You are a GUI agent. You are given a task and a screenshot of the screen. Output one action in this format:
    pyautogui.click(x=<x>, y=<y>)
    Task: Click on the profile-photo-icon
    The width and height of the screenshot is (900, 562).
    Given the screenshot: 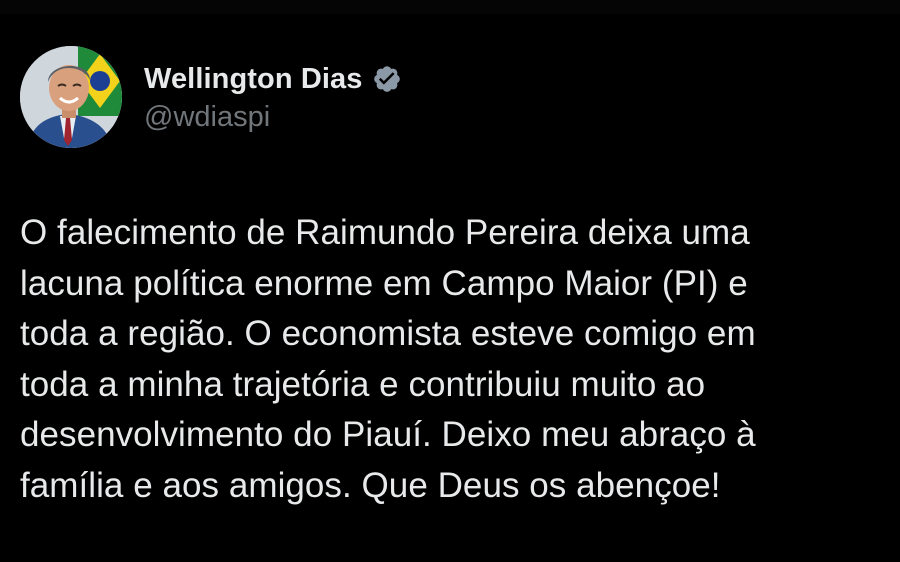 What is the action you would take?
    pyautogui.click(x=71, y=97)
    